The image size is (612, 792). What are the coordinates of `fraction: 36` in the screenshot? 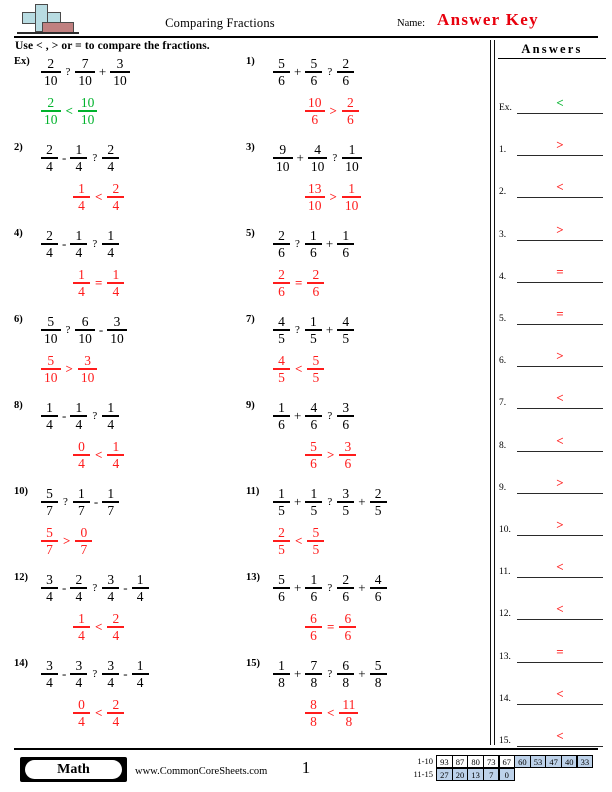 It's located at (346, 416).